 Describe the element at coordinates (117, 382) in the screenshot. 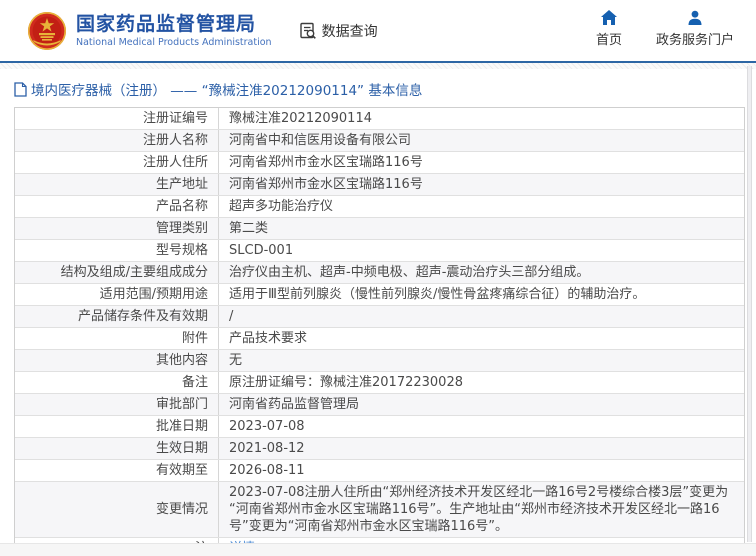

I see `row-label: 备注` at that location.